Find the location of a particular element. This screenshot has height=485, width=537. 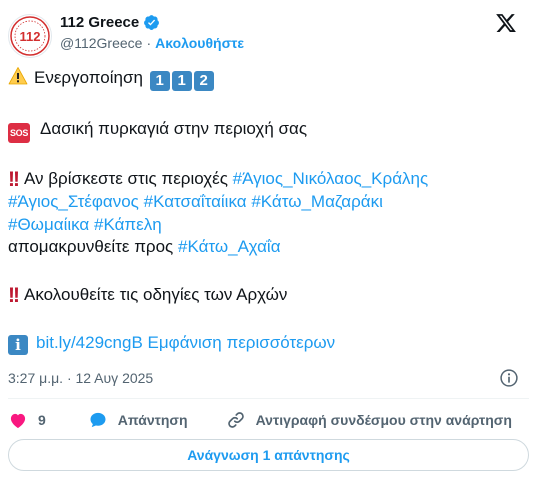

handle-row: @112Greece · Ακολουθήστε is located at coordinates (152, 43).